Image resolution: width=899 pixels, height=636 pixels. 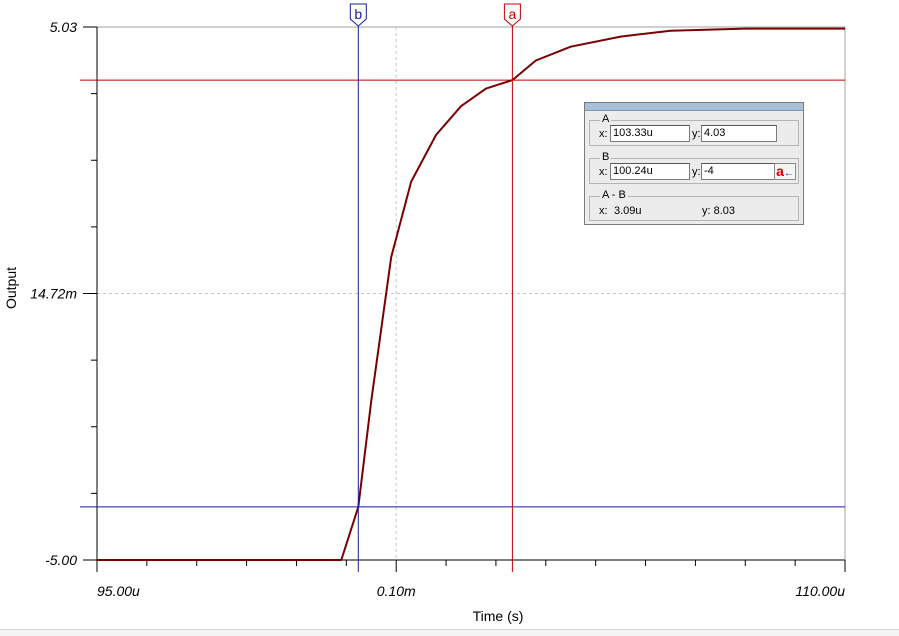 What do you see at coordinates (694, 107) in the screenshot?
I see `readout-titlebar` at bounding box center [694, 107].